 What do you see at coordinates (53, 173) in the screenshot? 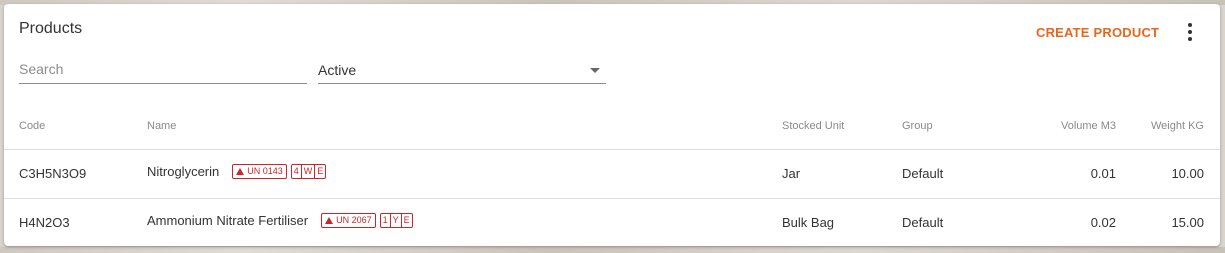
I see `cell-code: C3H5N3O9` at bounding box center [53, 173].